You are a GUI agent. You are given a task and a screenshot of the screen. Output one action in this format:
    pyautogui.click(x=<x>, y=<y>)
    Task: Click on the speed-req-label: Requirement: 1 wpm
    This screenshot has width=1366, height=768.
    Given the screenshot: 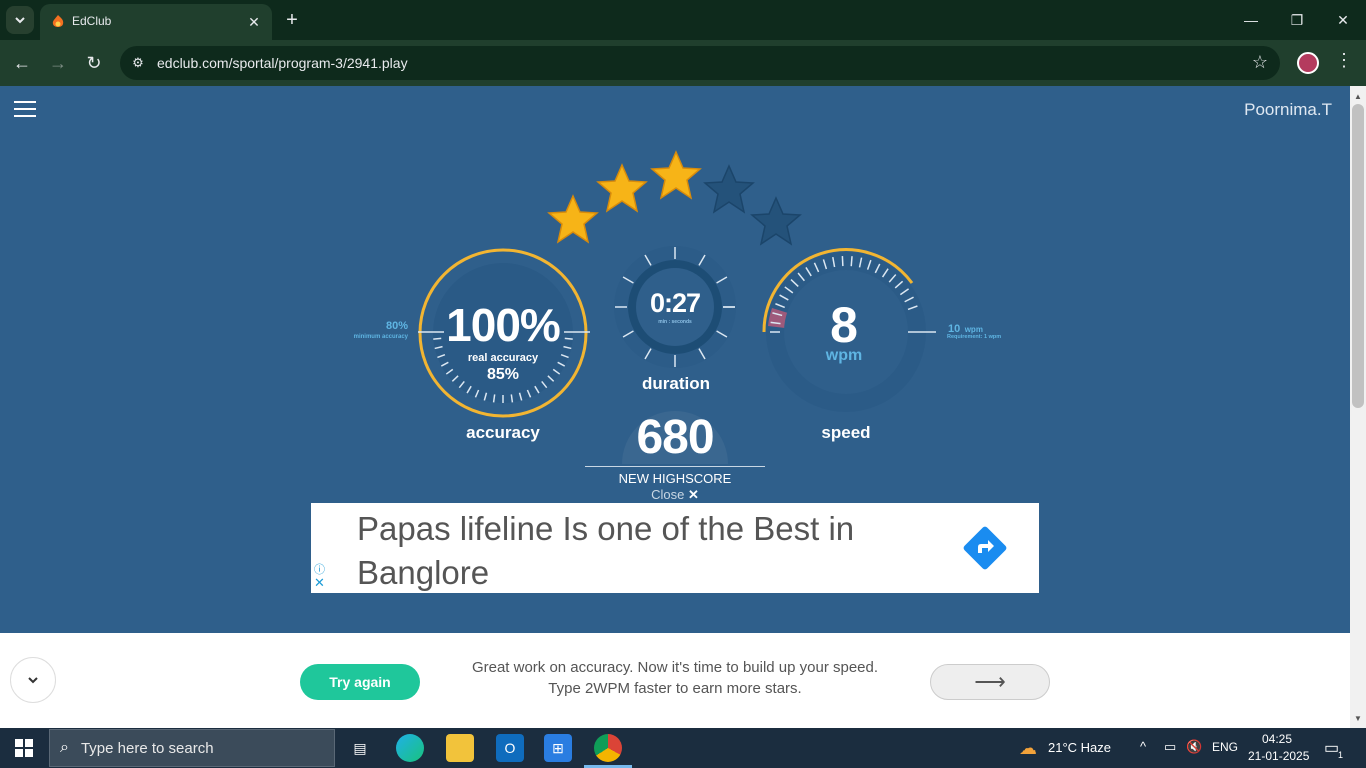 What is the action you would take?
    pyautogui.click(x=974, y=337)
    